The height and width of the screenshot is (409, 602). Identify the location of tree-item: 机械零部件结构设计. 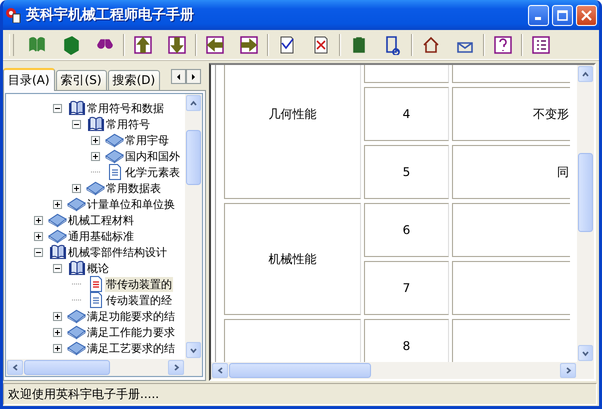
(117, 252).